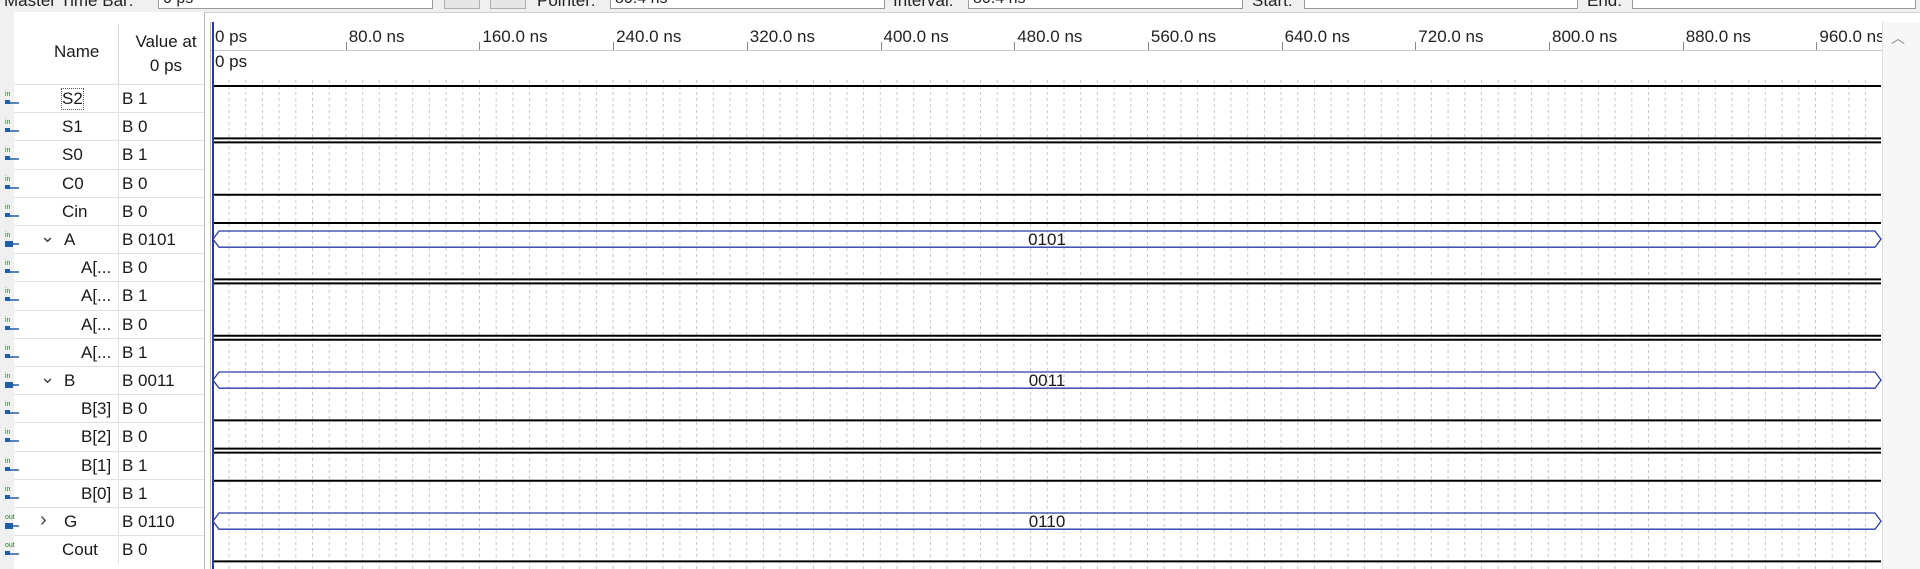 The width and height of the screenshot is (1920, 569). I want to click on signal-row: in ⌄ A B 0101, so click(104, 239).